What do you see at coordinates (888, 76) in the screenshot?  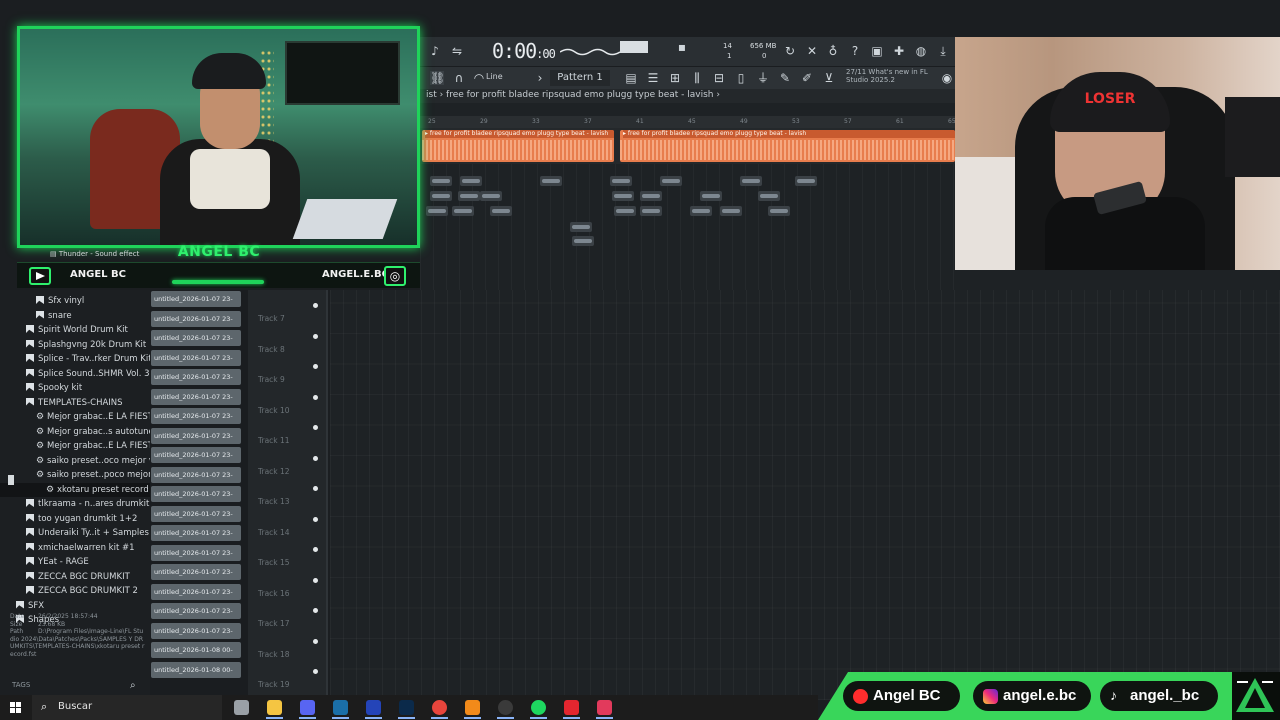 I see `news-hint: 27/11 What's new in FL Studio 2025.2` at bounding box center [888, 76].